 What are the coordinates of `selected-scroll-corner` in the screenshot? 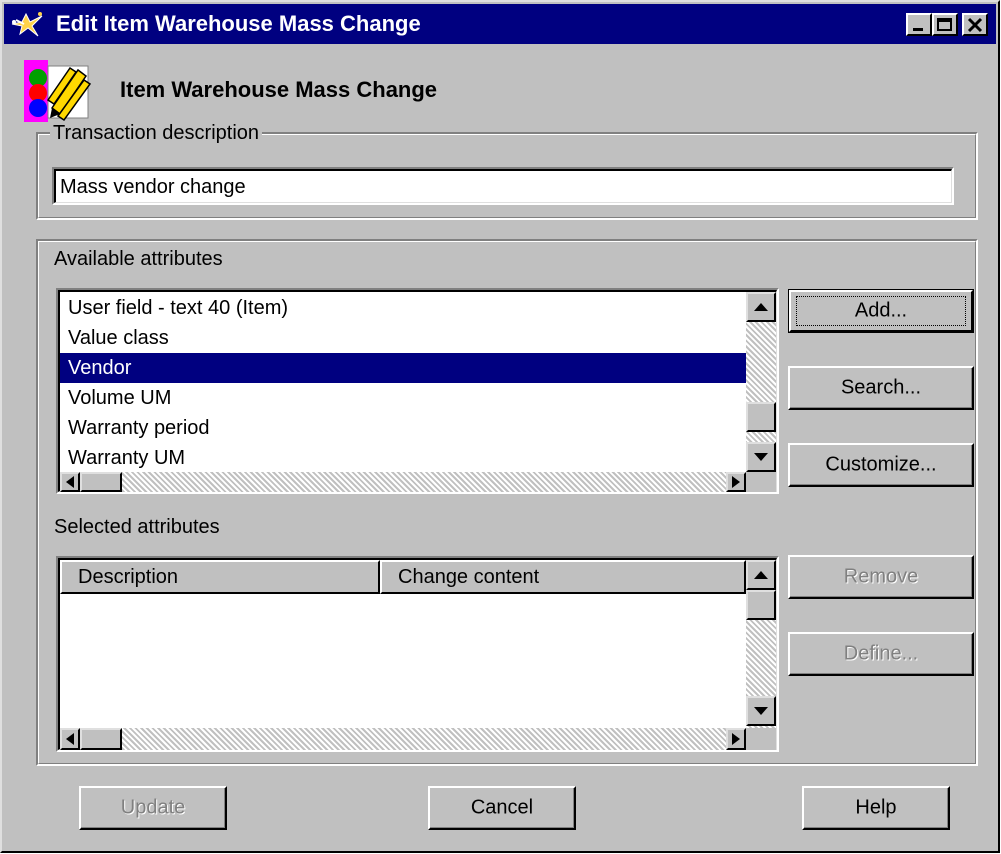 It's located at (761, 739).